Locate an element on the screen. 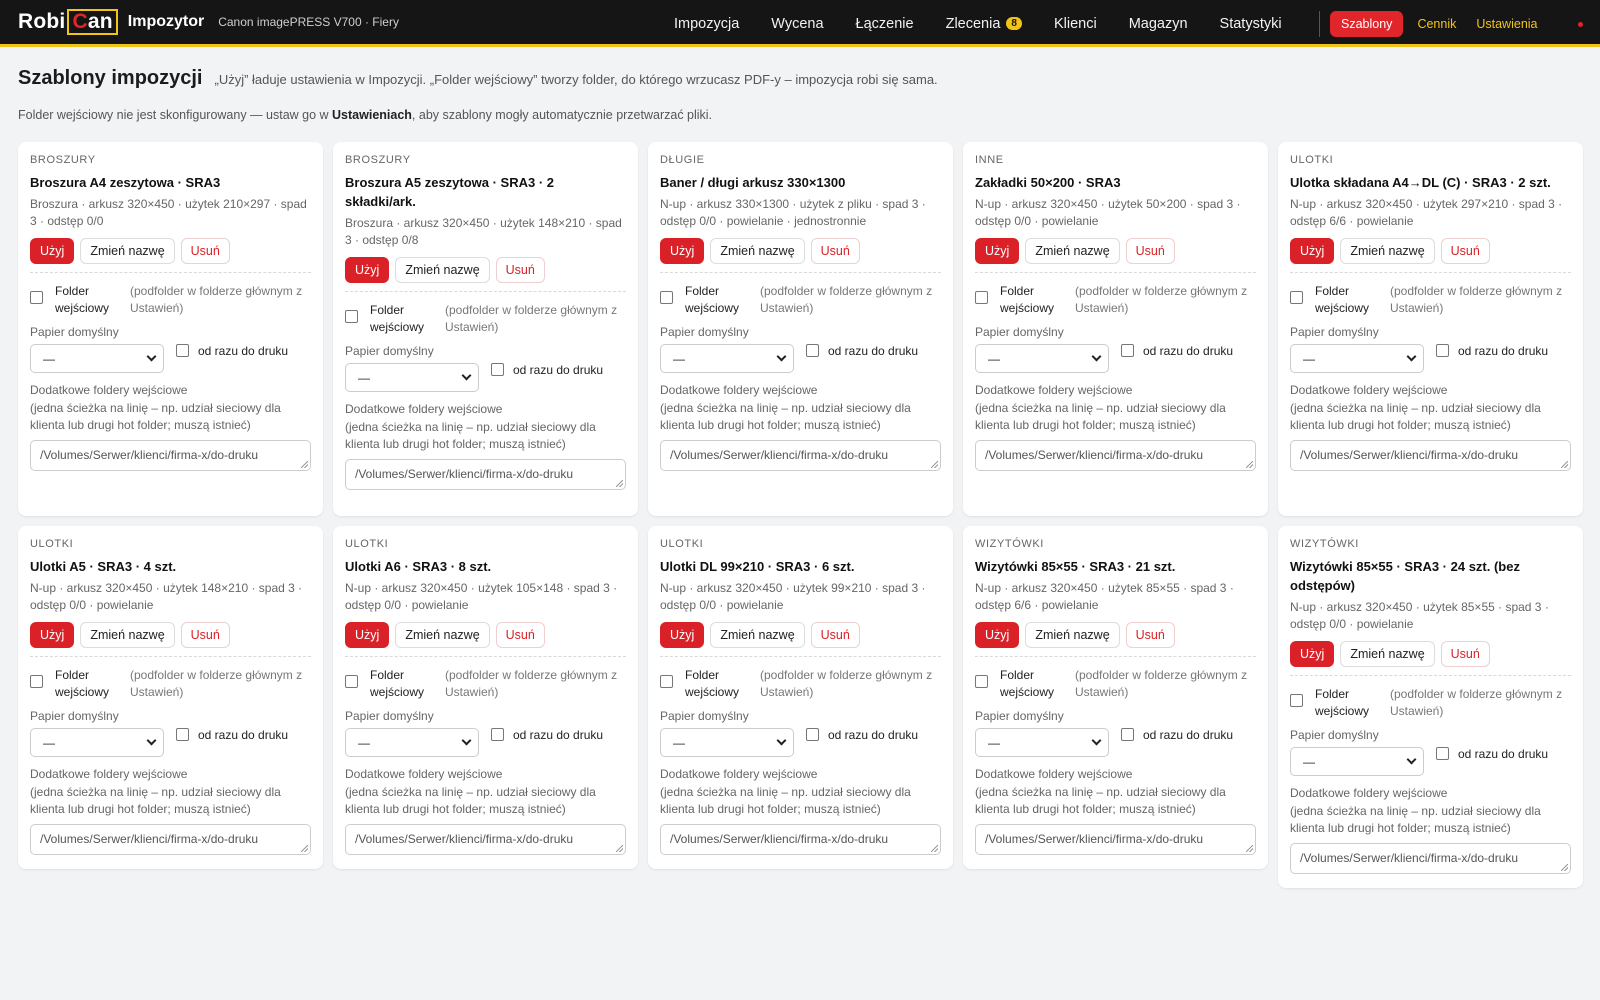 The width and height of the screenshot is (1600, 1000). nav-item-0: Impozycja is located at coordinates (706, 24).